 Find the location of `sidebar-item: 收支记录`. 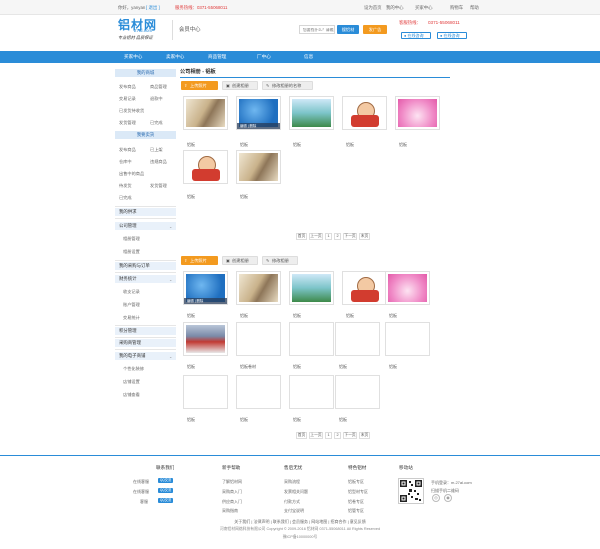

sidebar-item: 收支记录 is located at coordinates (131, 292).